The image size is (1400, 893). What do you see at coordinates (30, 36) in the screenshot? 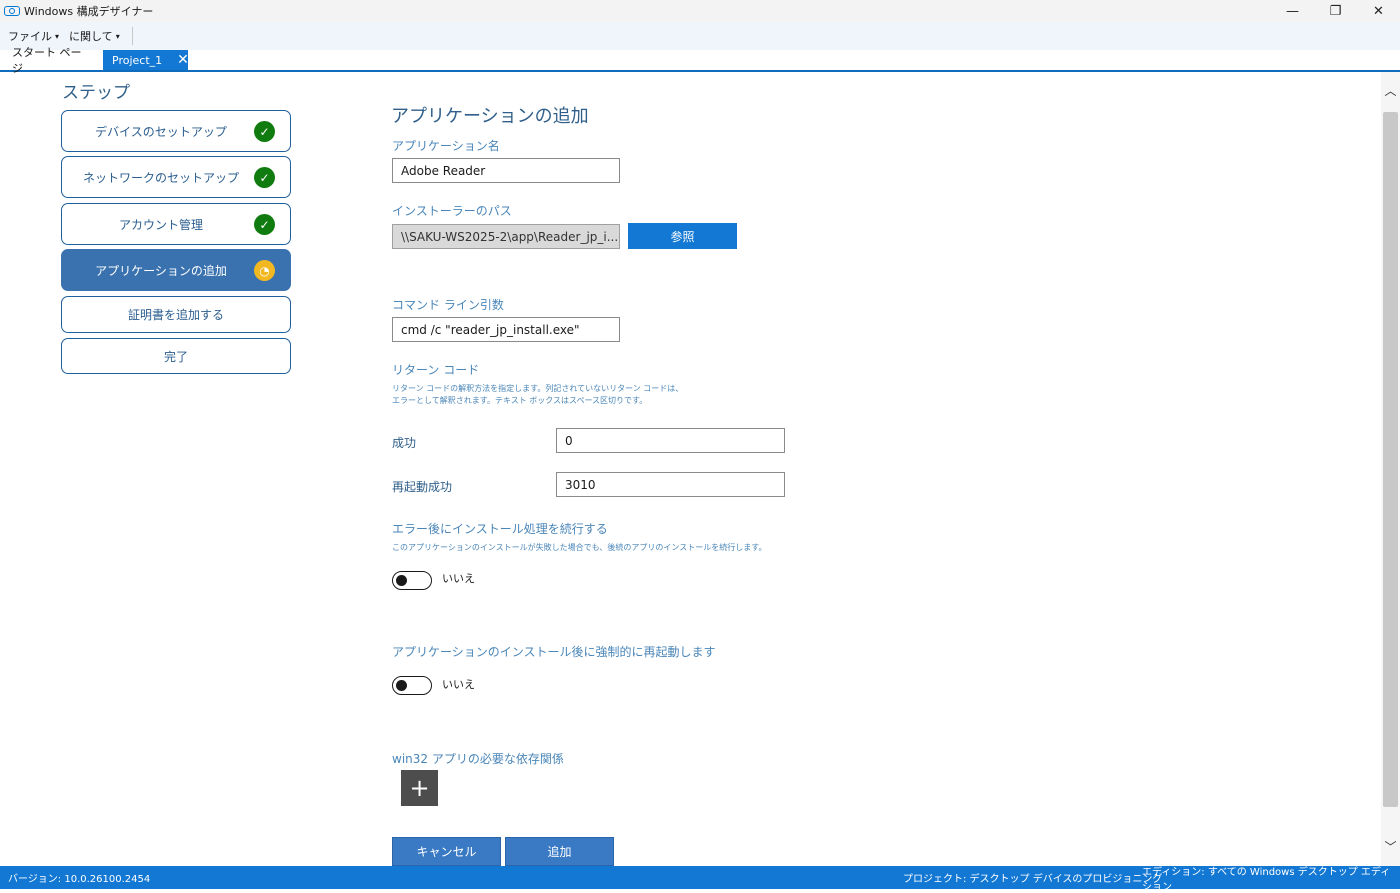
I see `menu-file-label: ファイル` at bounding box center [30, 36].